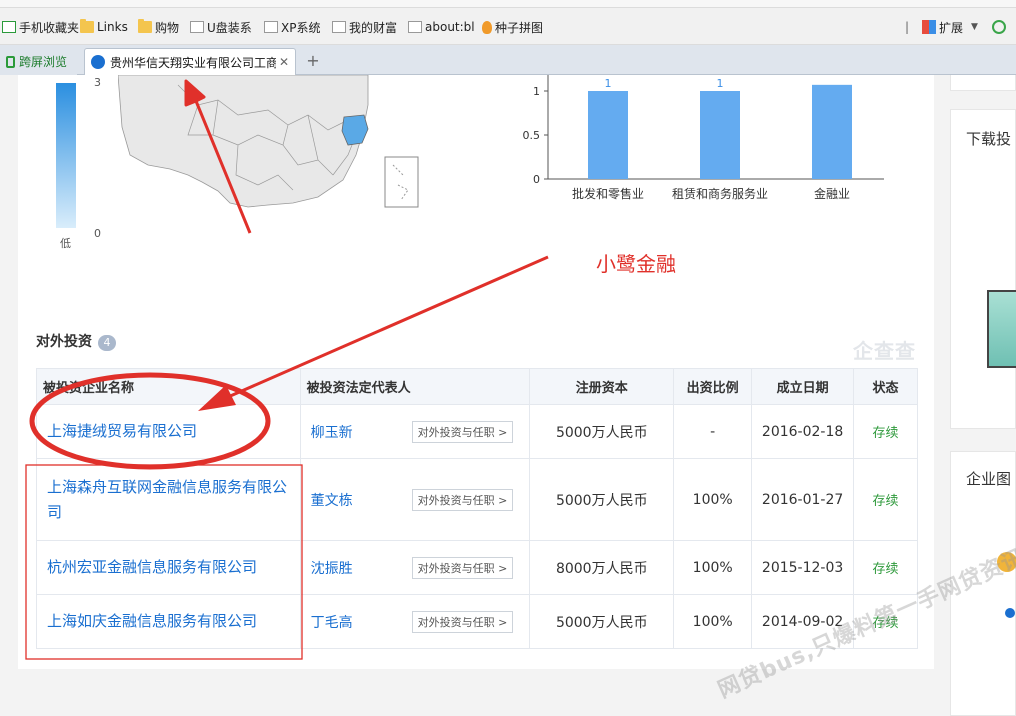 This screenshot has width=1016, height=716. What do you see at coordinates (713, 431) in the screenshot?
I see `ratio-cell: -` at bounding box center [713, 431].